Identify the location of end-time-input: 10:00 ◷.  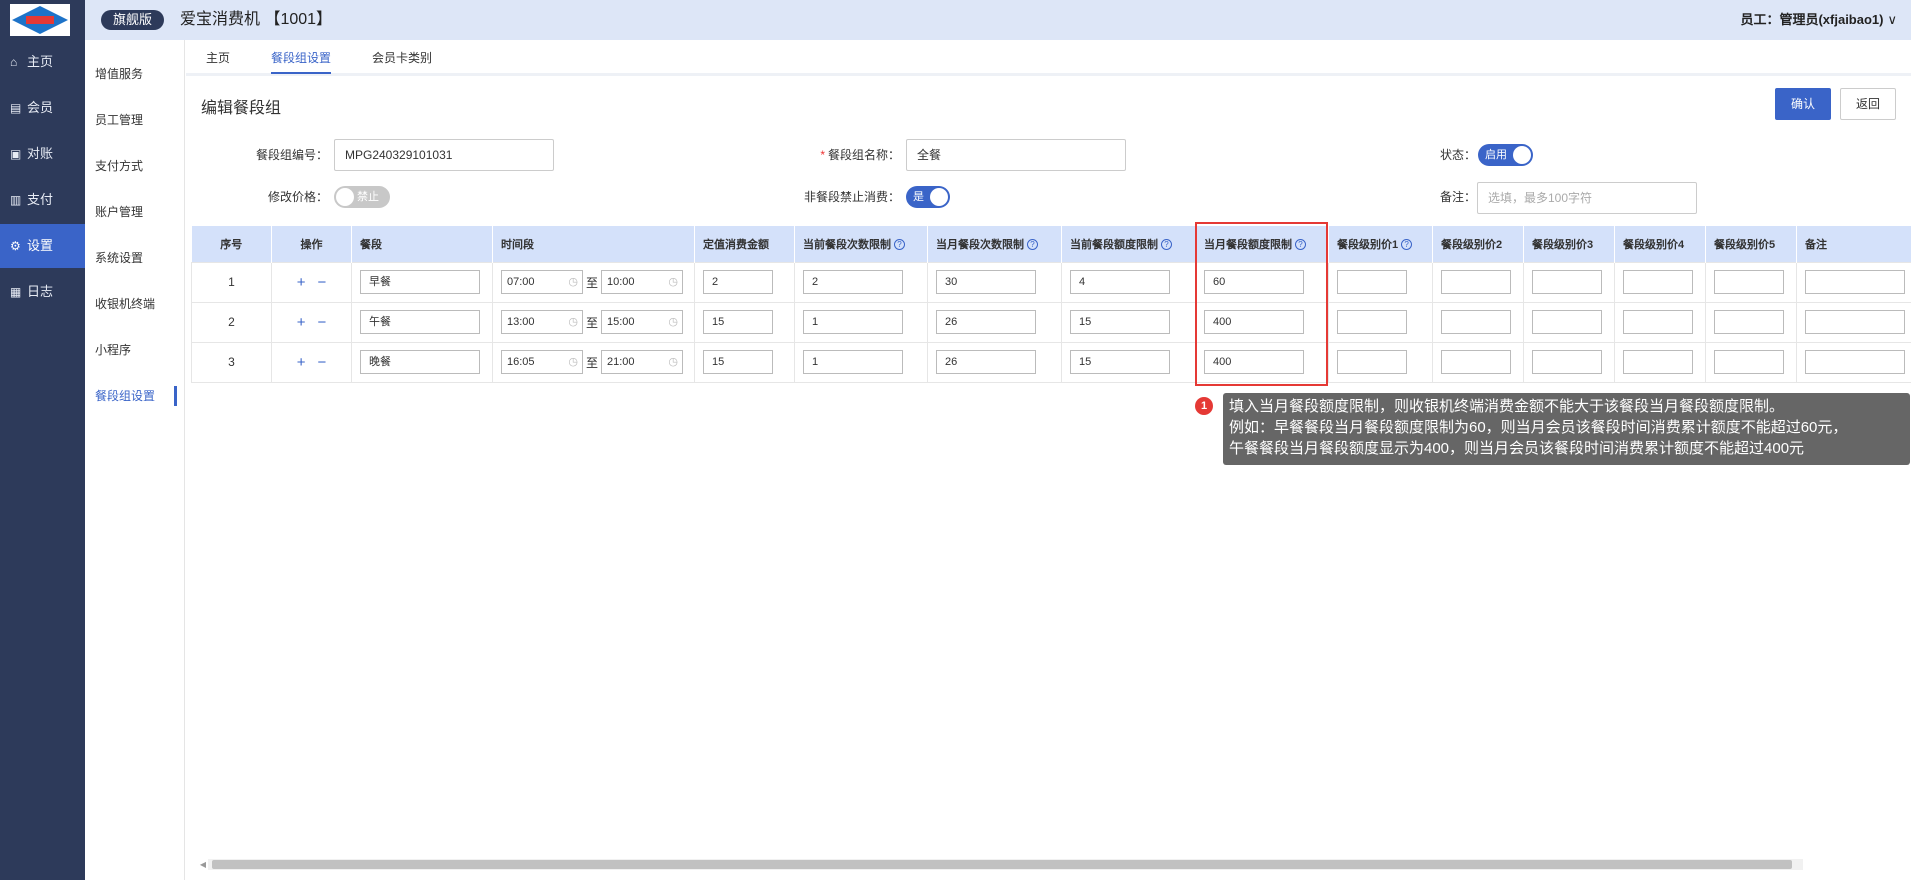
(642, 282).